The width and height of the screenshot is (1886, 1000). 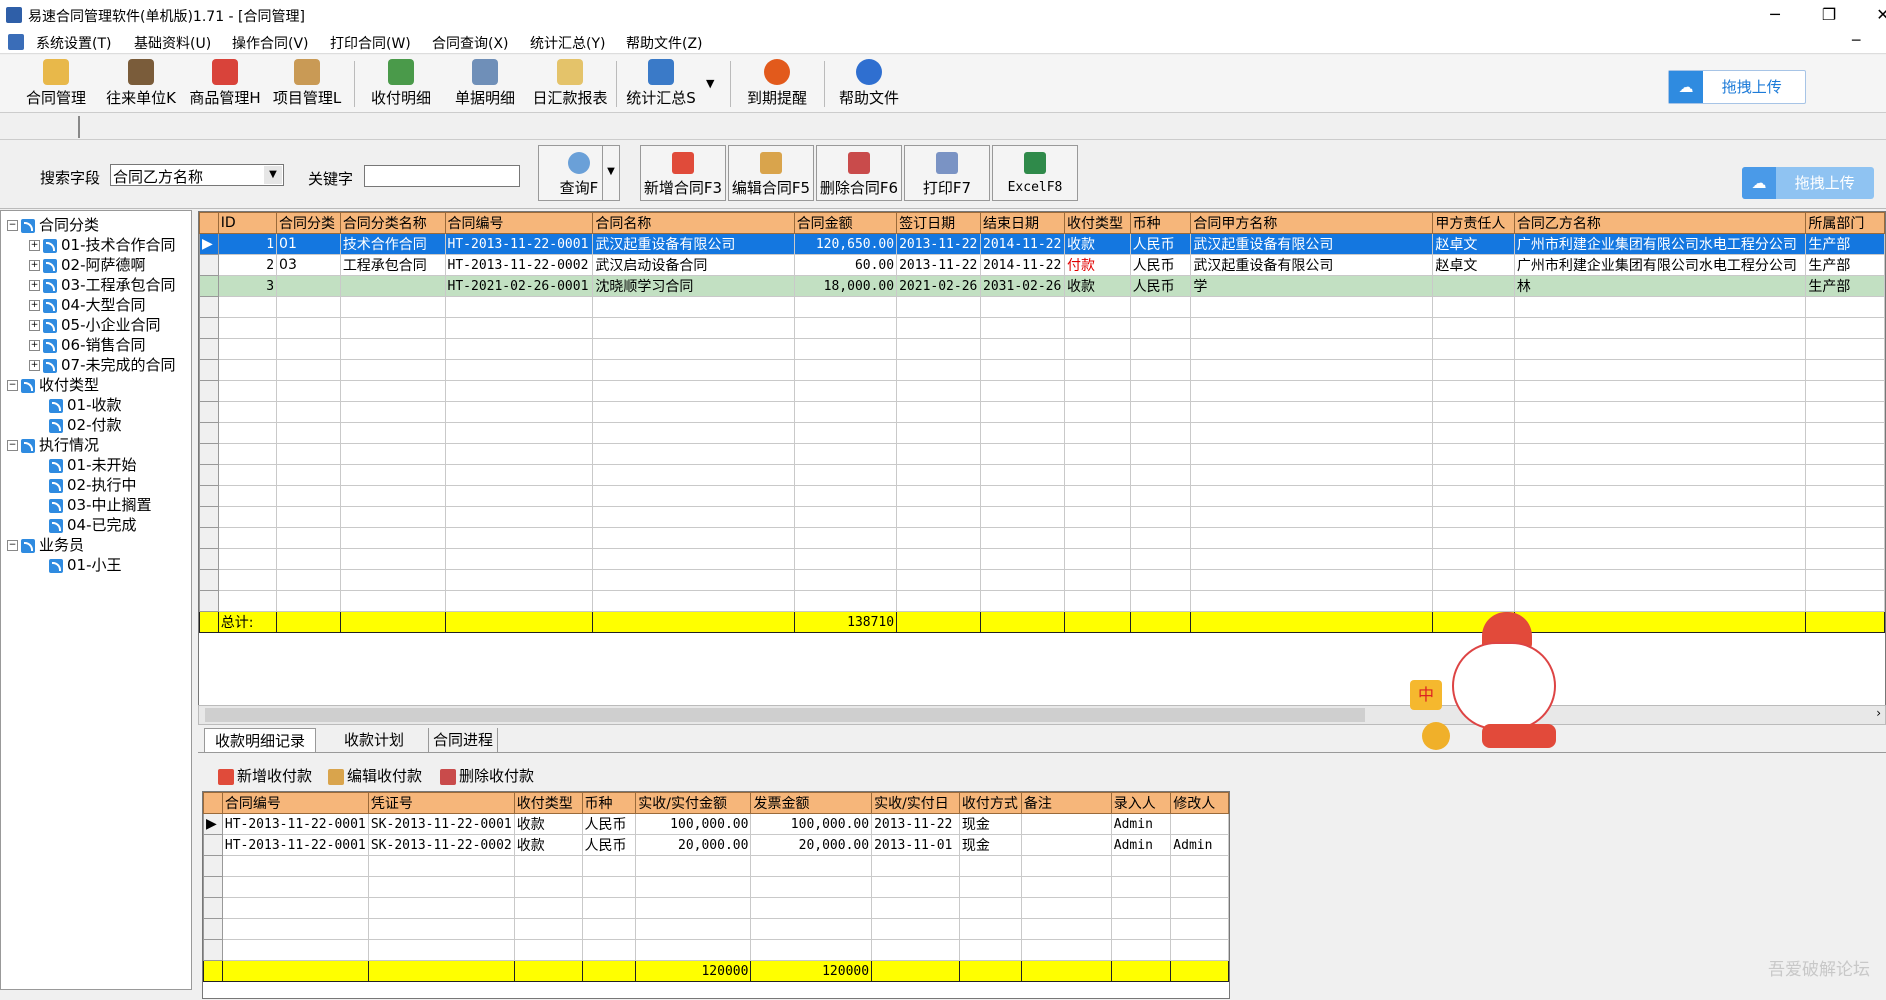 What do you see at coordinates (811, 824) in the screenshot?
I see `table-cell: 100,000.00` at bounding box center [811, 824].